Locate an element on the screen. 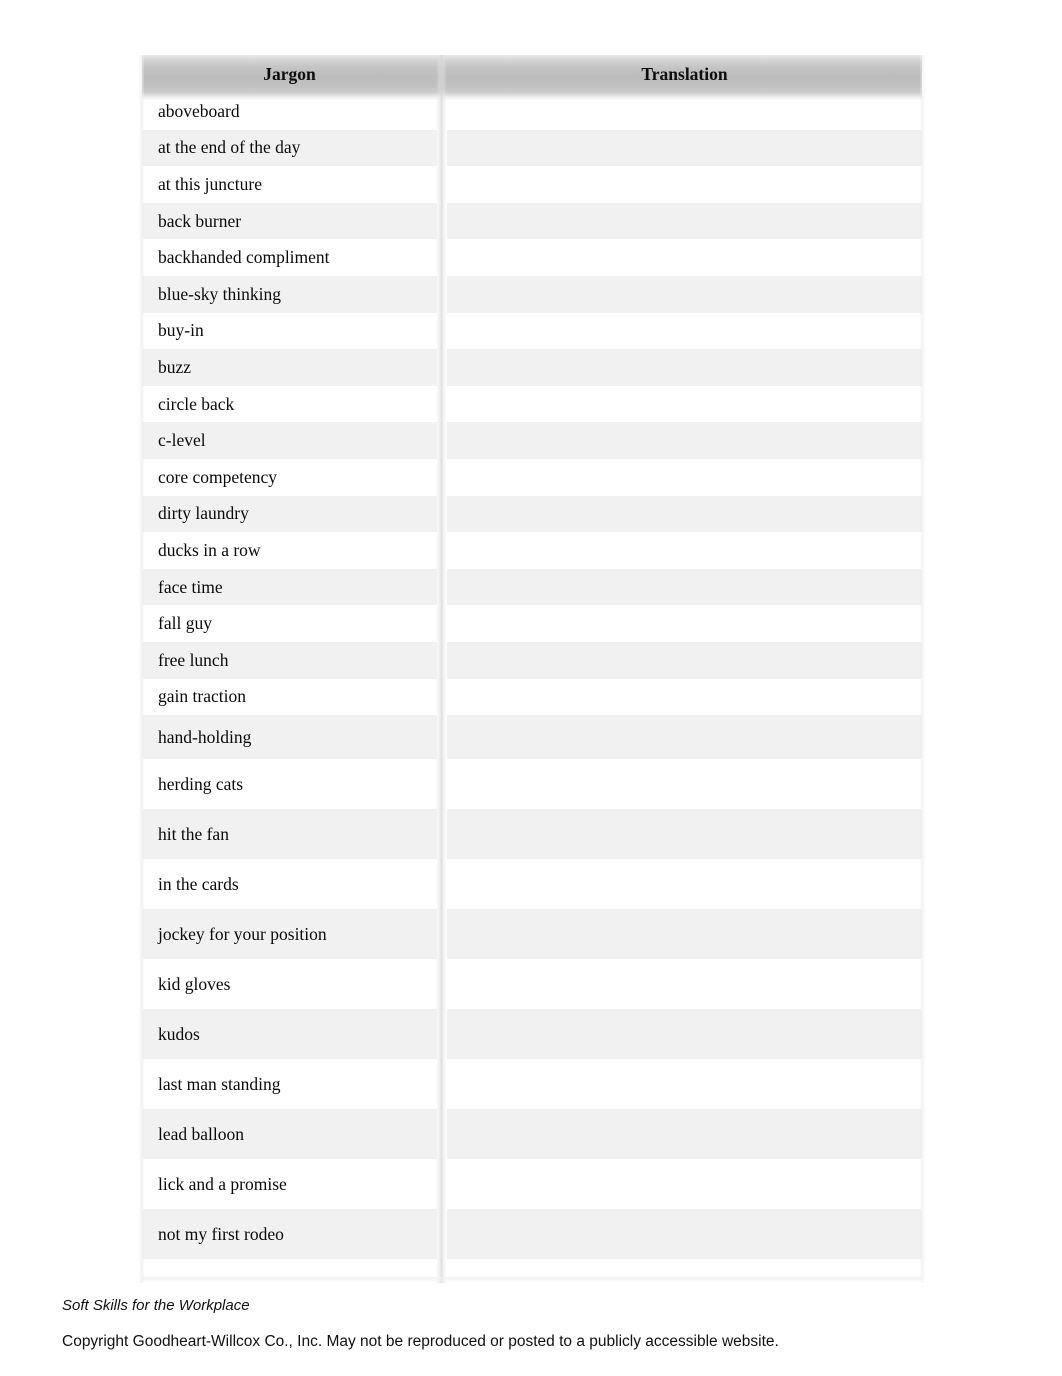 The height and width of the screenshot is (1376, 1062). table-row: in the cards is located at coordinates (532, 884).